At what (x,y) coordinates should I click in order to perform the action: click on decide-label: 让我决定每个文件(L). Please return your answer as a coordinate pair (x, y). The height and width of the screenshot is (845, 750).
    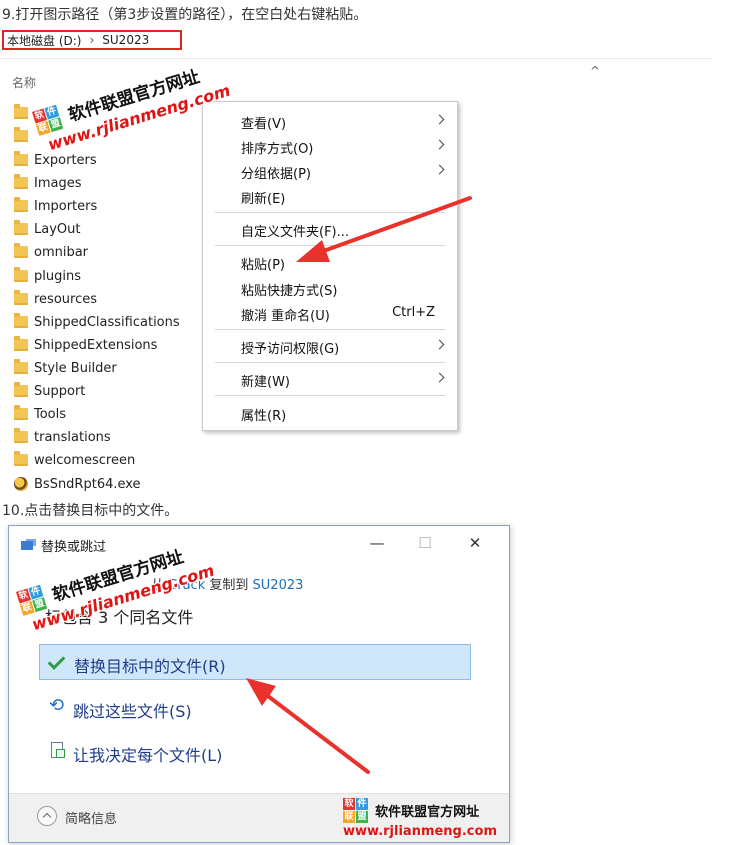
    Looking at the image, I should click on (148, 755).